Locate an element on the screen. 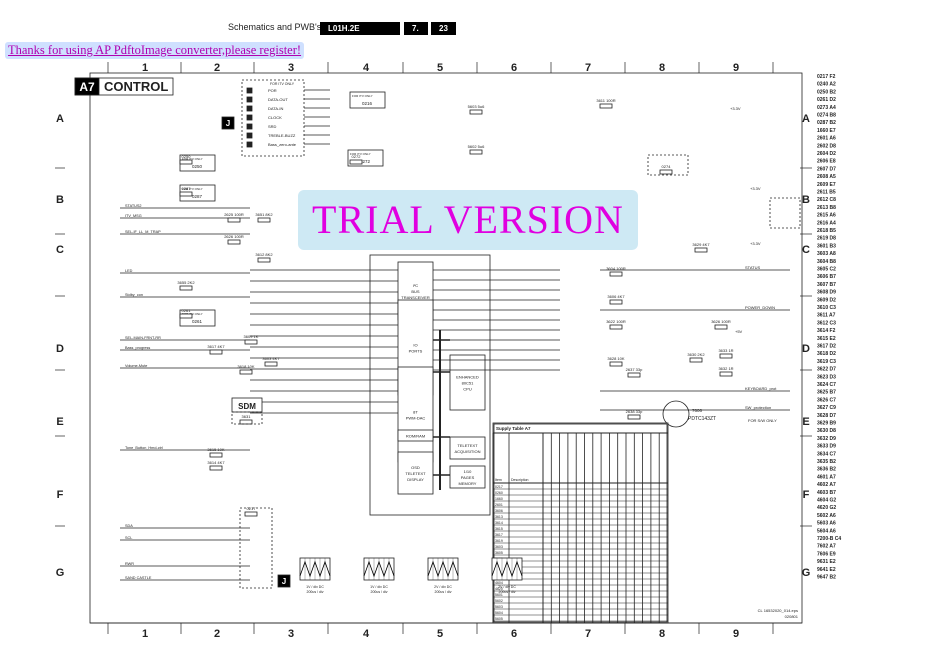 Image resolution: width=950 pixels, height=672 pixels. left-signal-label: Volume-Mute is located at coordinates (136, 366).